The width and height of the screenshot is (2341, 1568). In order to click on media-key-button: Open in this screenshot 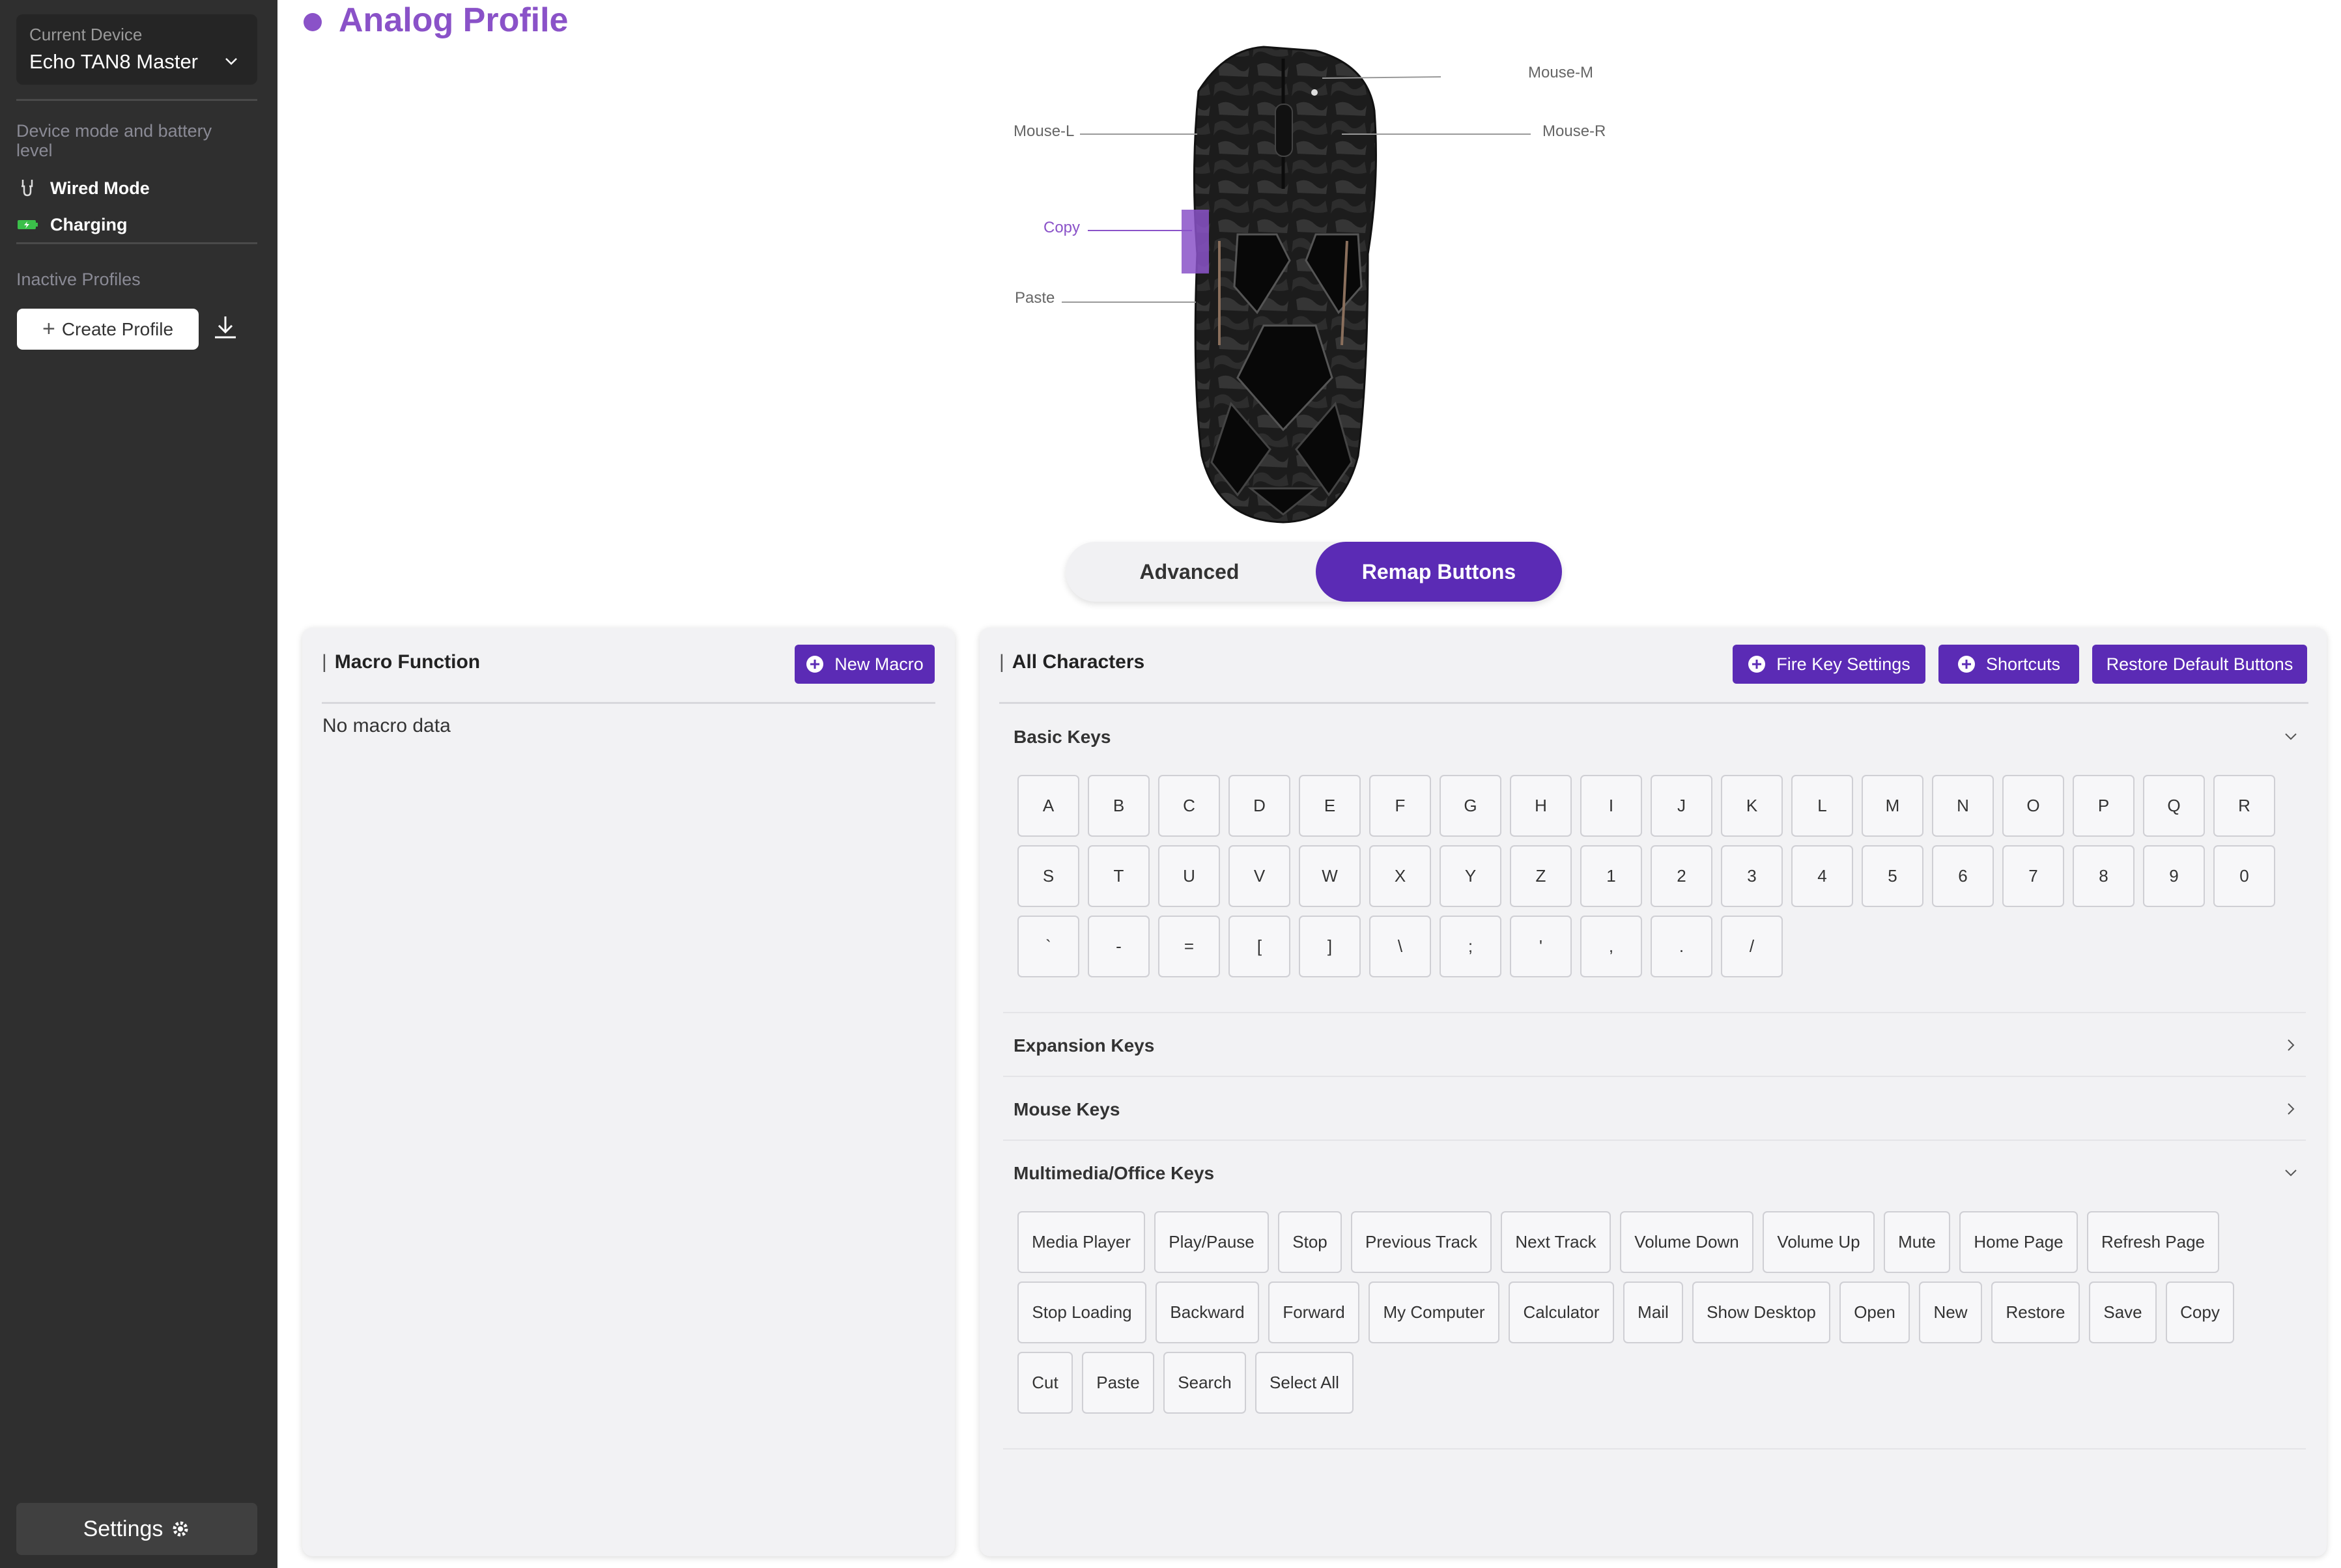, I will do `click(1874, 1312)`.